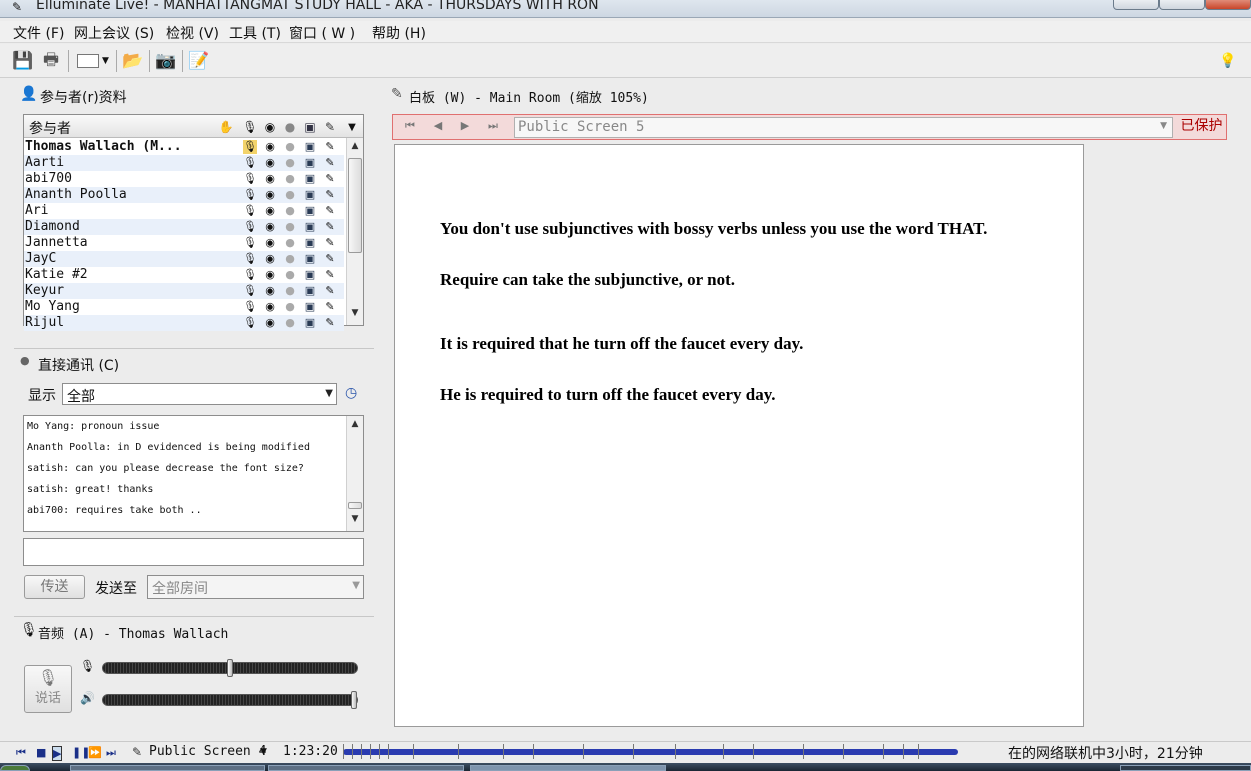 The height and width of the screenshot is (771, 1251). I want to click on scroll-up-icon: ▲, so click(355, 148).